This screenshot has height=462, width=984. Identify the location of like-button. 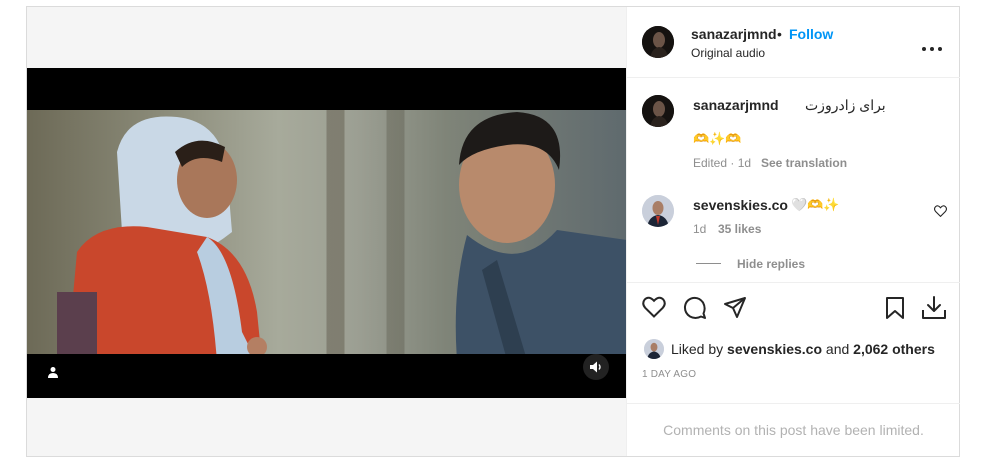
(654, 307).